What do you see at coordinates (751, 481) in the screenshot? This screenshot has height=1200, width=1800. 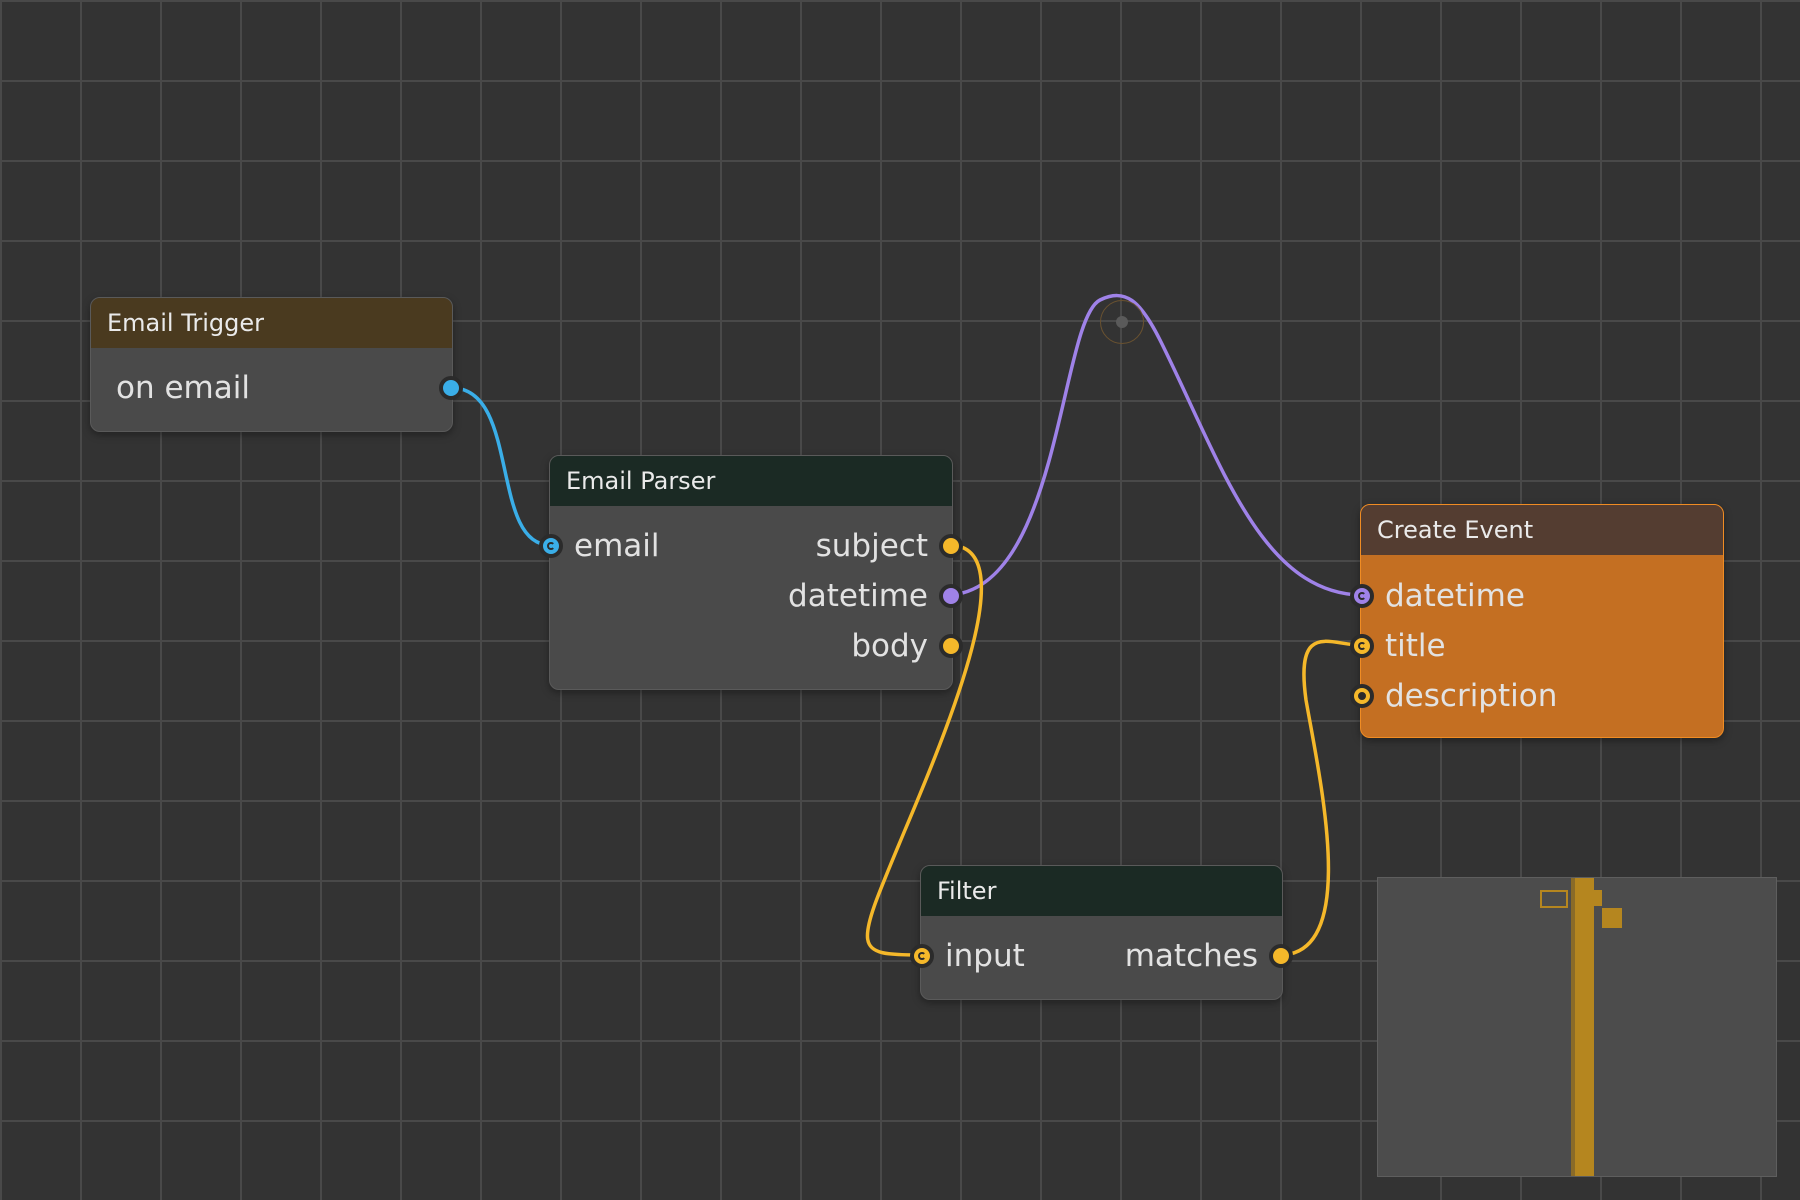 I see `node-header: Email Parser` at bounding box center [751, 481].